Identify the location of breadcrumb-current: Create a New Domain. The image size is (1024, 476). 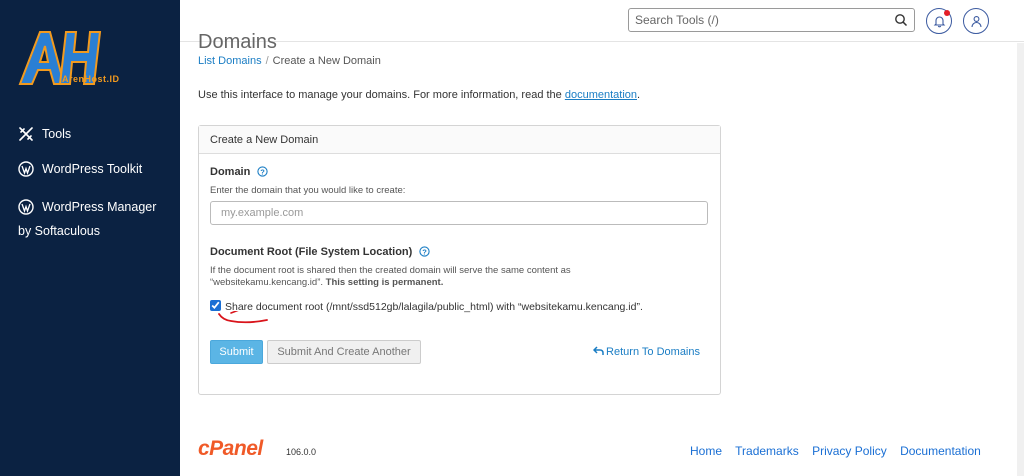
(326, 61).